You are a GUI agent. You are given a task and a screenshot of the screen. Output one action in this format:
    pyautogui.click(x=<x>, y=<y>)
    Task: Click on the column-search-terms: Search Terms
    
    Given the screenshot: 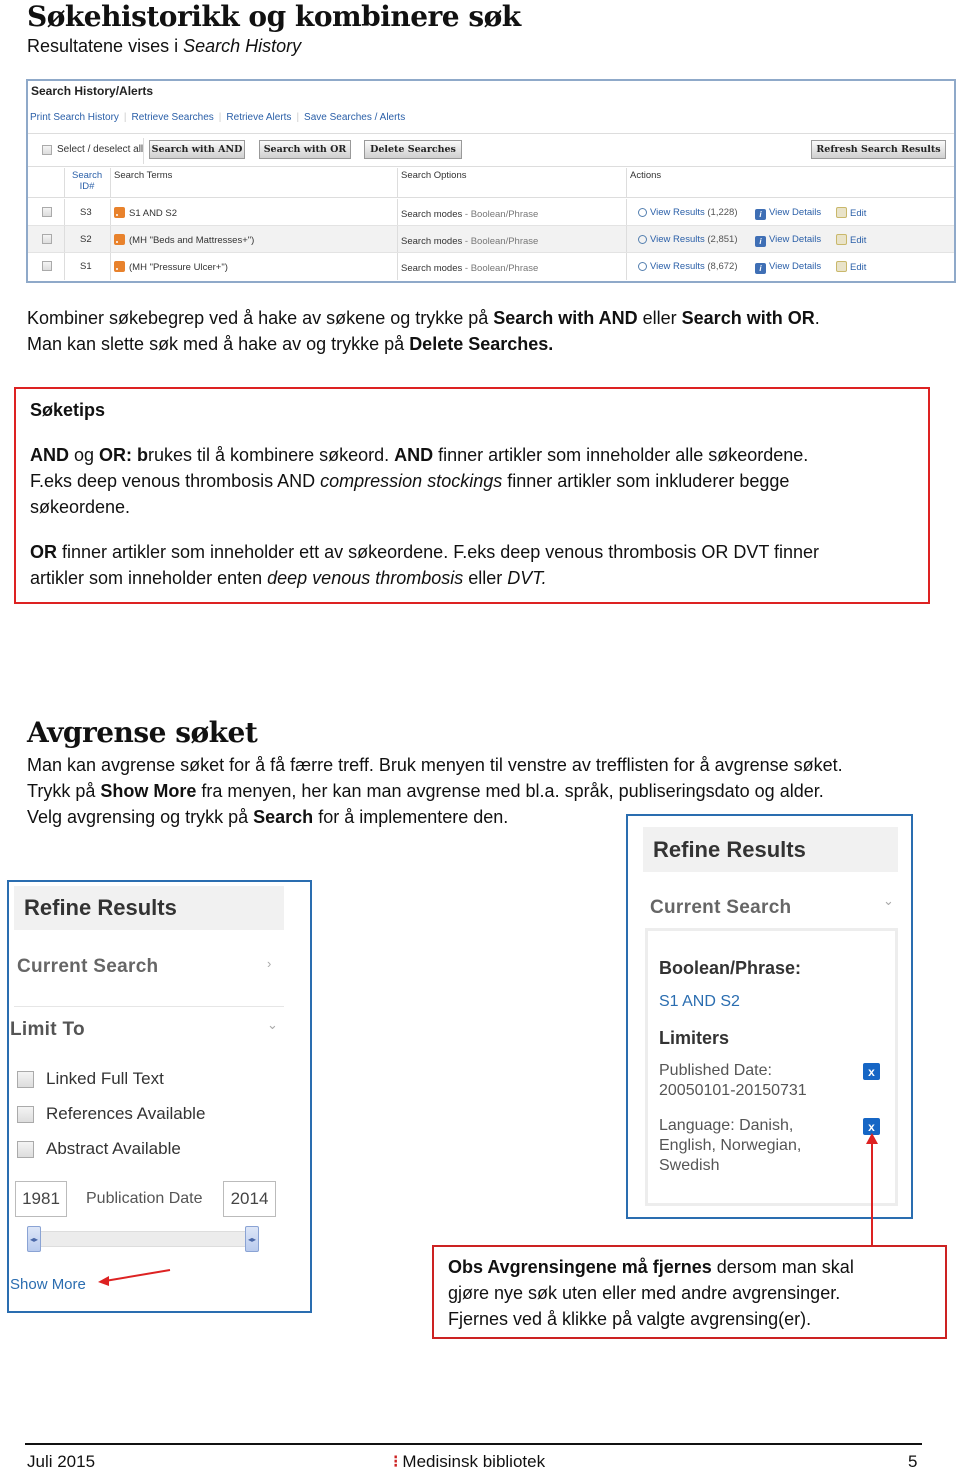 What is the action you would take?
    pyautogui.click(x=143, y=175)
    